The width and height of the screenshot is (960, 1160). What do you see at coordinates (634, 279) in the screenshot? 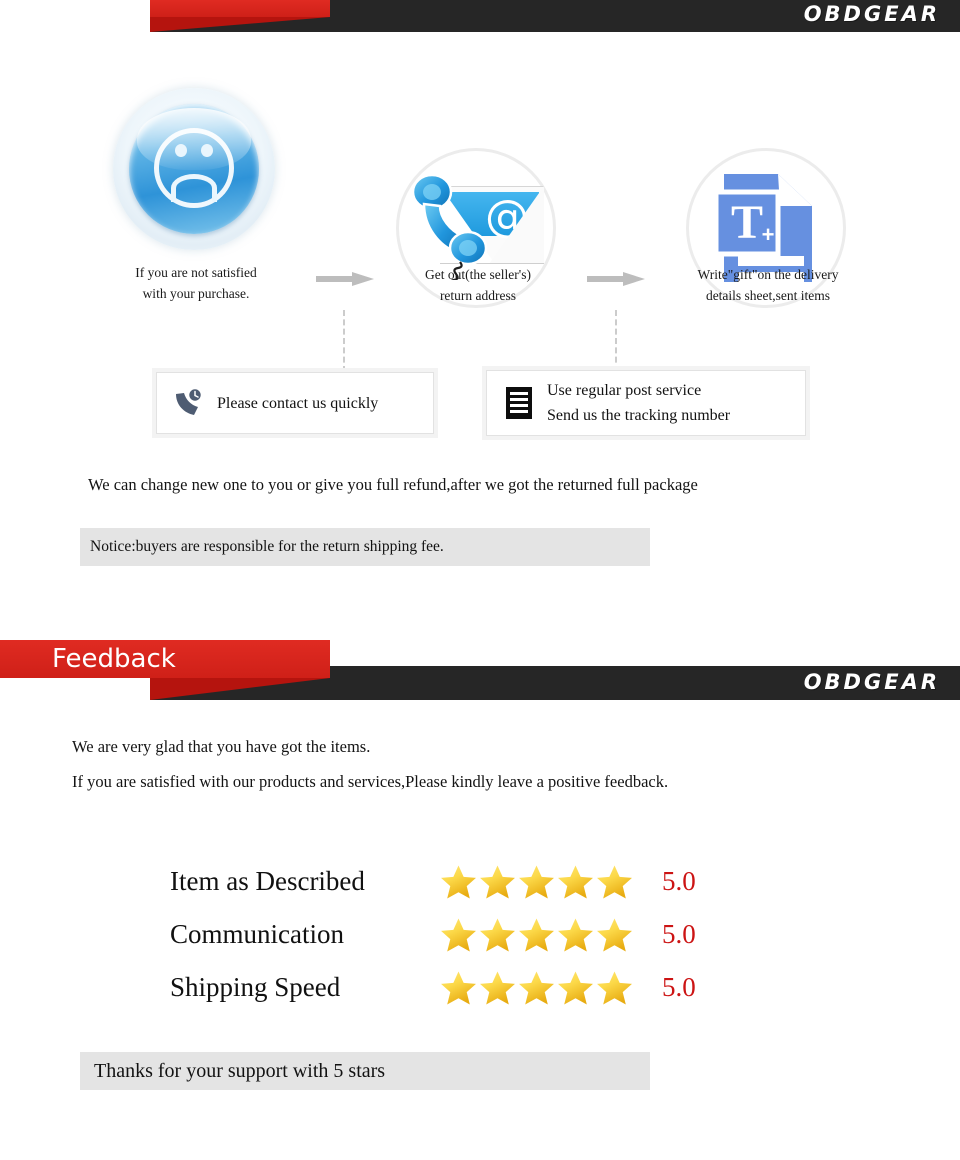
I see `arrow-2-head` at bounding box center [634, 279].